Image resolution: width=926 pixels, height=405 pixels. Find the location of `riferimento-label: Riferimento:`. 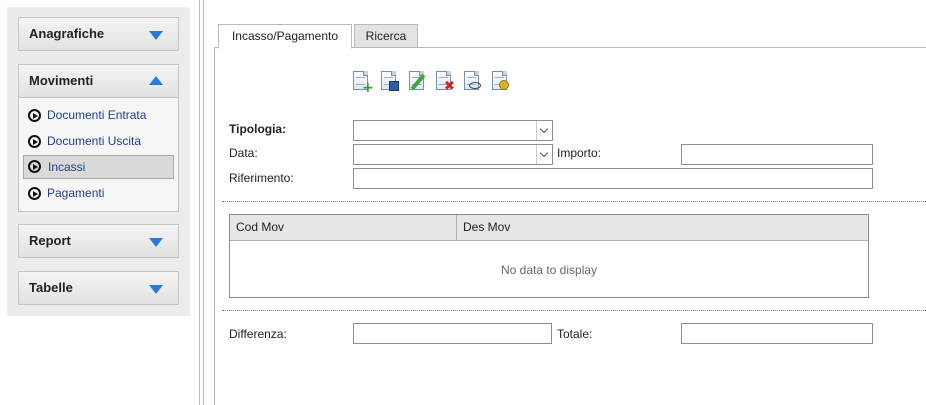

riferimento-label: Riferimento: is located at coordinates (261, 178).